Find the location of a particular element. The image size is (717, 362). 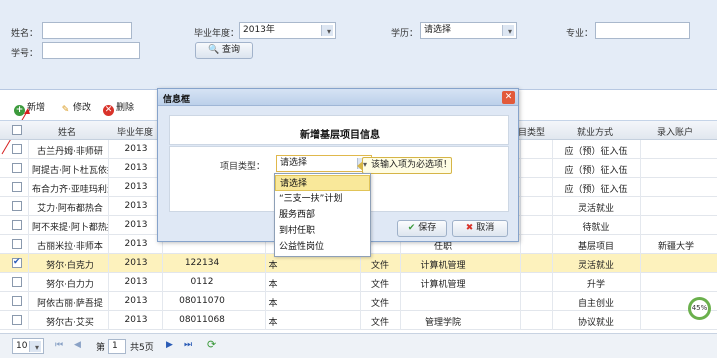

search-icon: 🔍 is located at coordinates (213, 50).